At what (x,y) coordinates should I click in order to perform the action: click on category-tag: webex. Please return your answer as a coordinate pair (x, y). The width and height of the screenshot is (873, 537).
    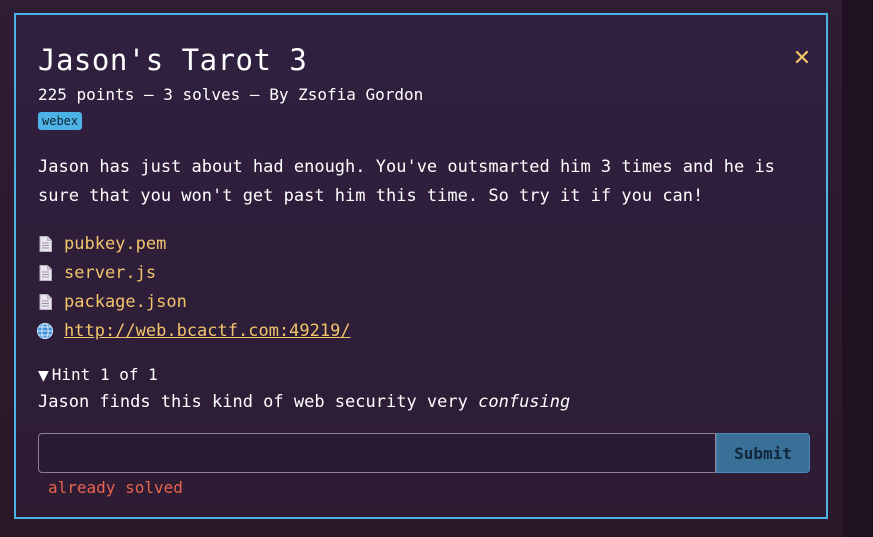
    Looking at the image, I should click on (60, 121).